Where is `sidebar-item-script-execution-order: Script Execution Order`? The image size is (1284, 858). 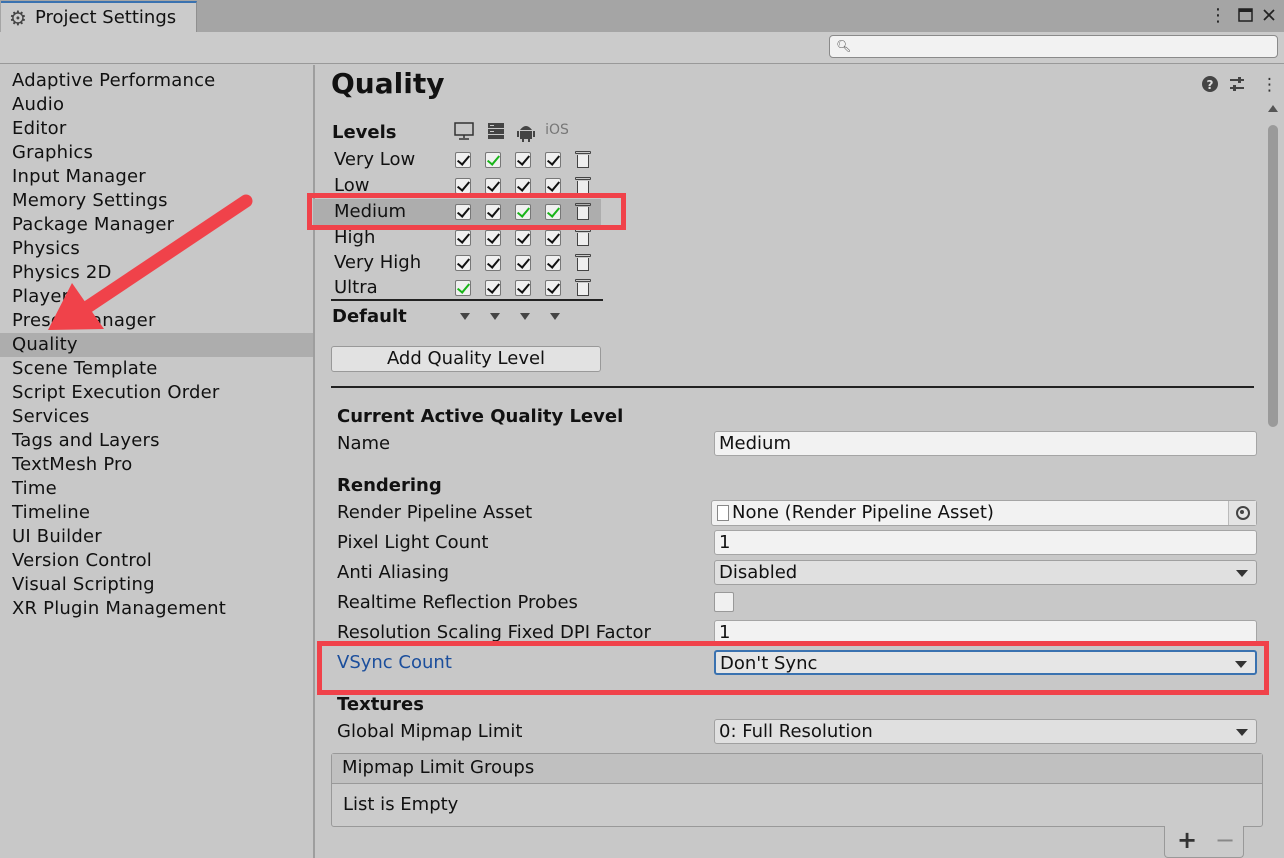 sidebar-item-script-execution-order: Script Execution Order is located at coordinates (156, 393).